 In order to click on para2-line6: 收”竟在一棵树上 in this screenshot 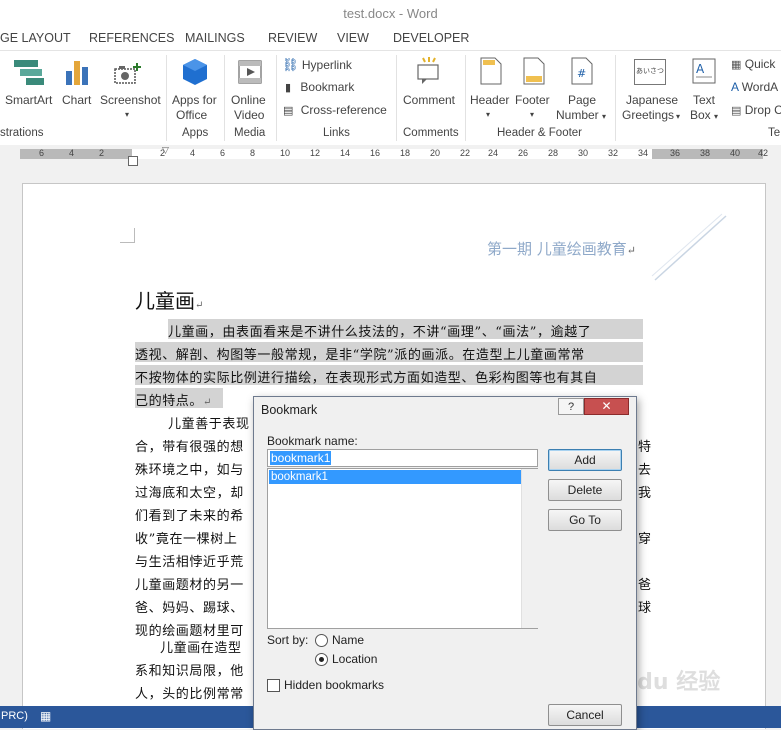, I will do `click(186, 539)`.